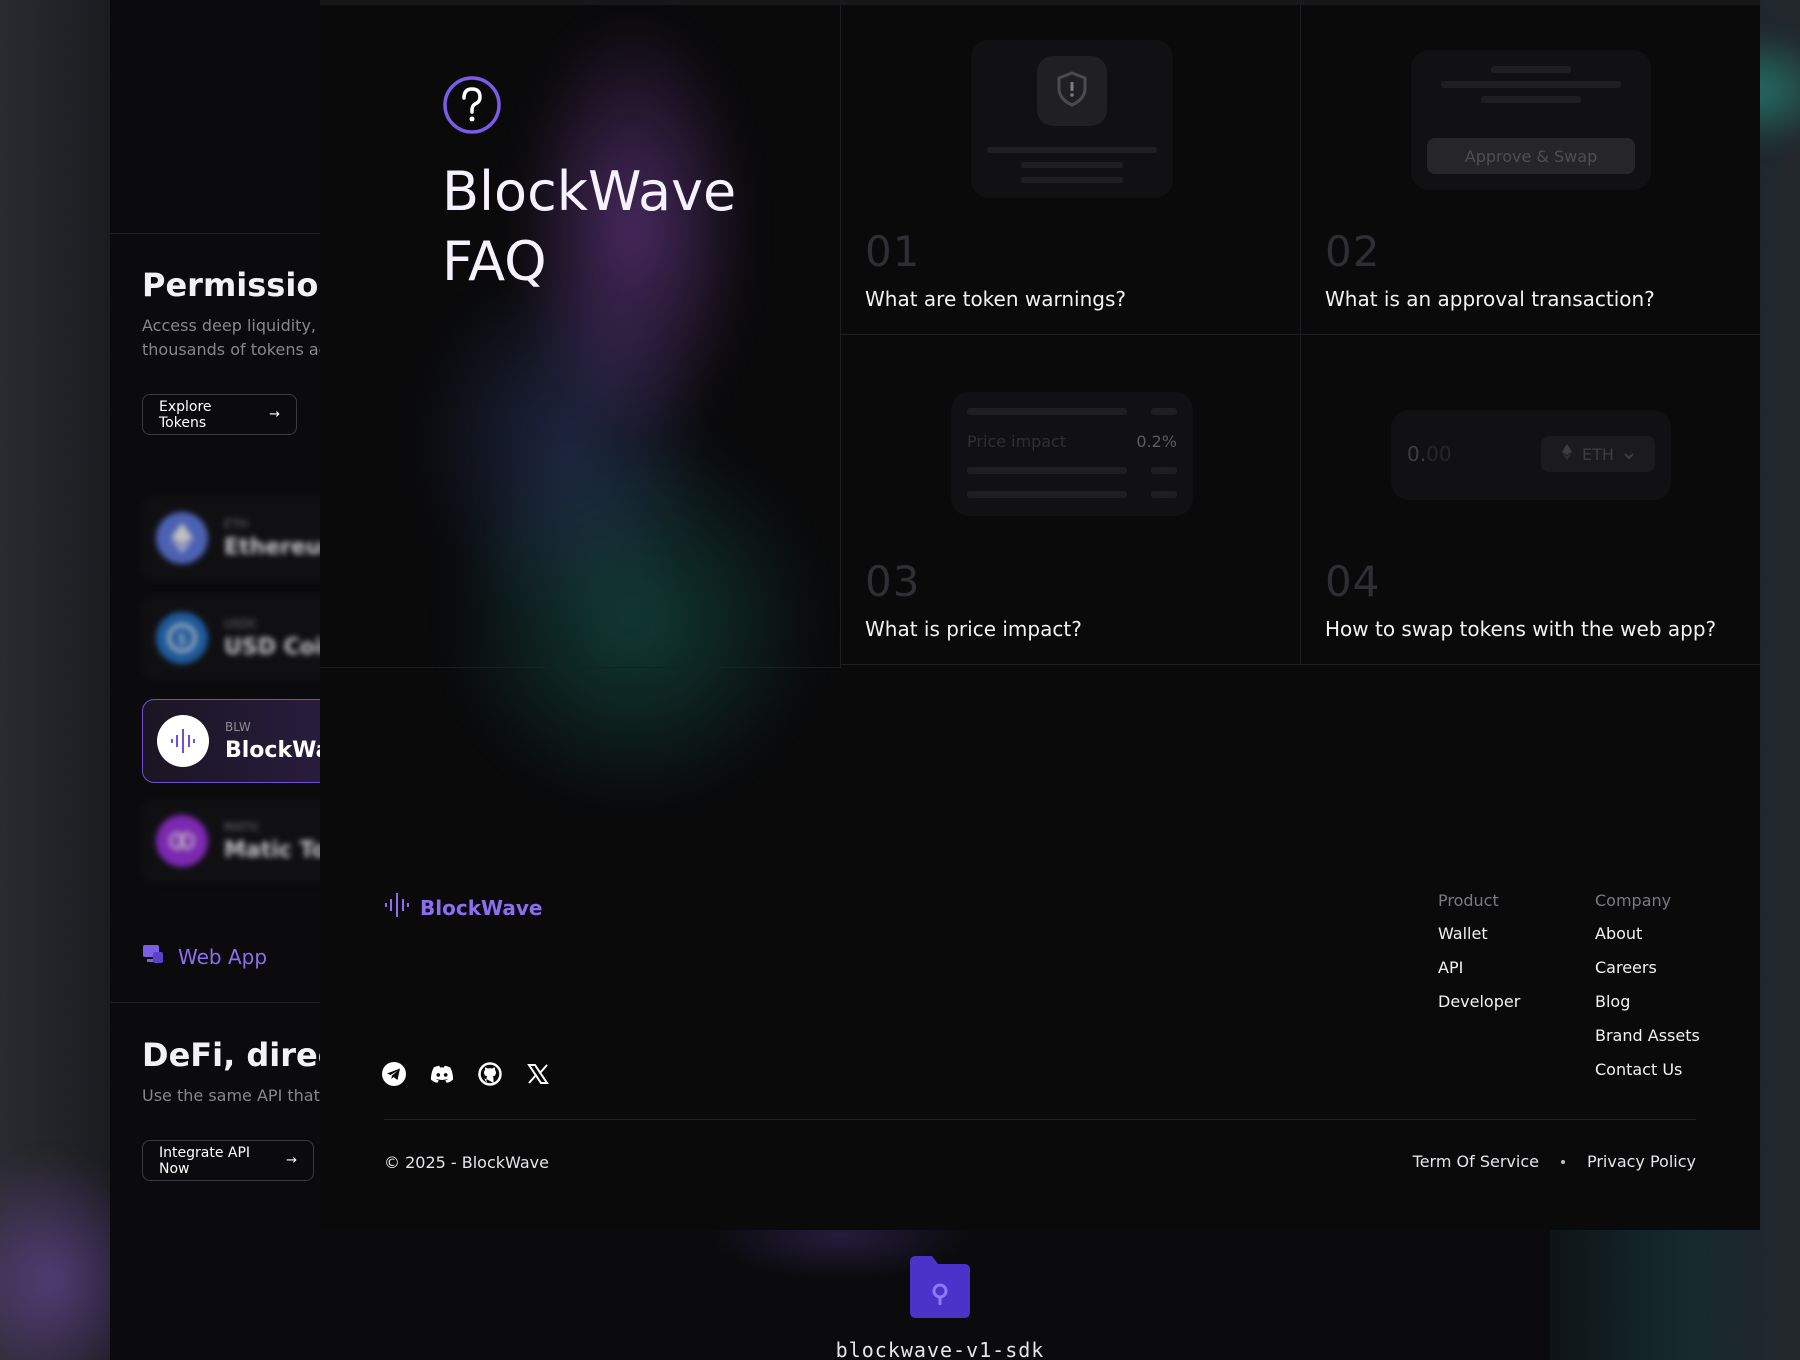 The image size is (1800, 1360). Describe the element at coordinates (1531, 455) in the screenshot. I see `swap-input-illustration: 0.00 ETH` at that location.